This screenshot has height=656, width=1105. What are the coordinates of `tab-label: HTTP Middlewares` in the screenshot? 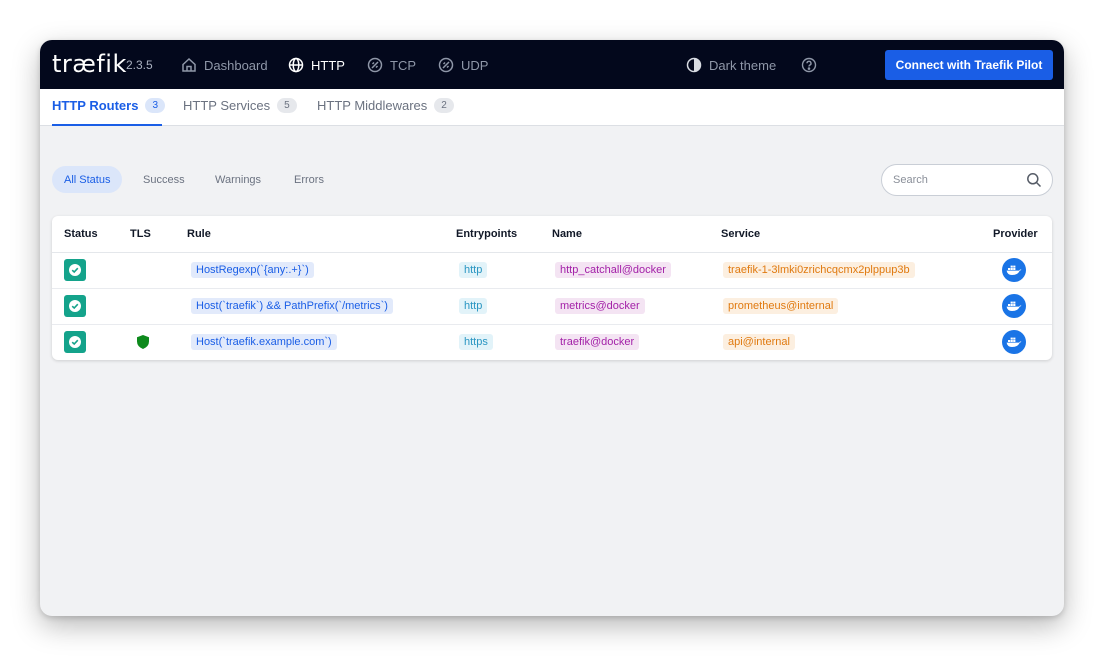 It's located at (372, 105).